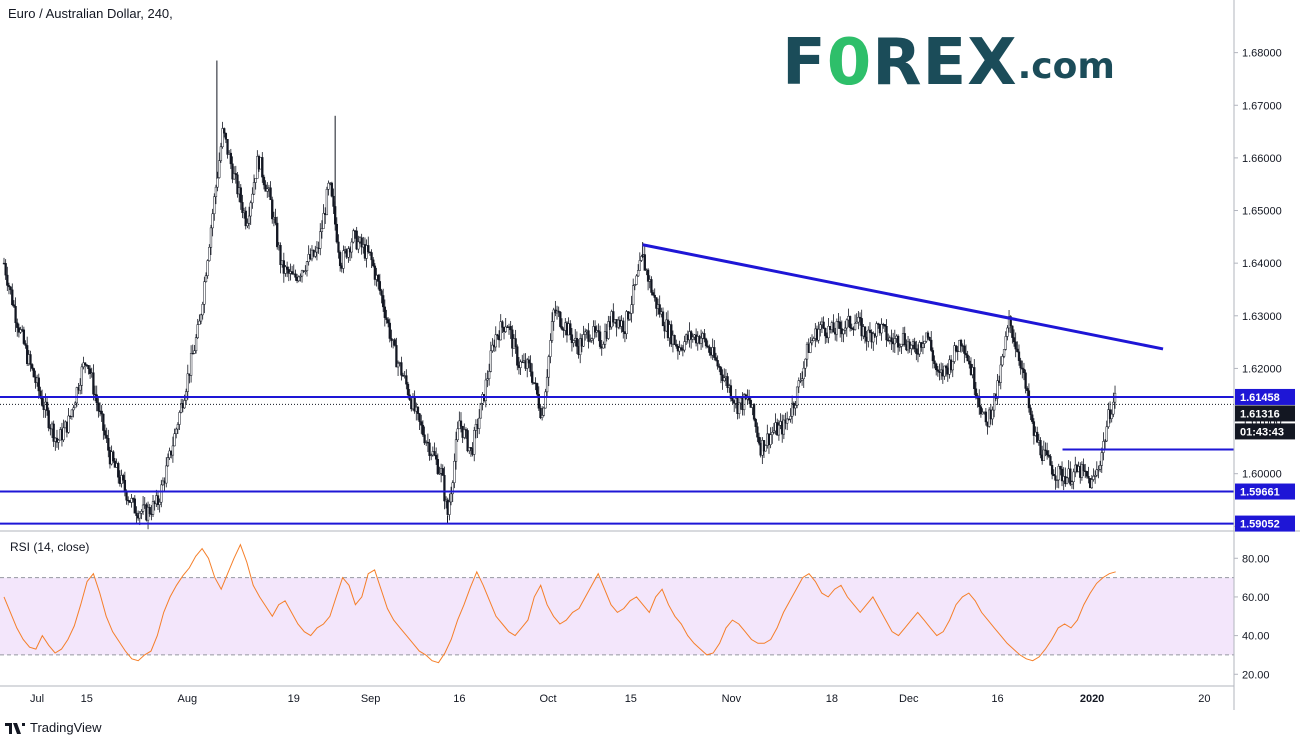  I want to click on time-tick-label: Aug, so click(188, 699).